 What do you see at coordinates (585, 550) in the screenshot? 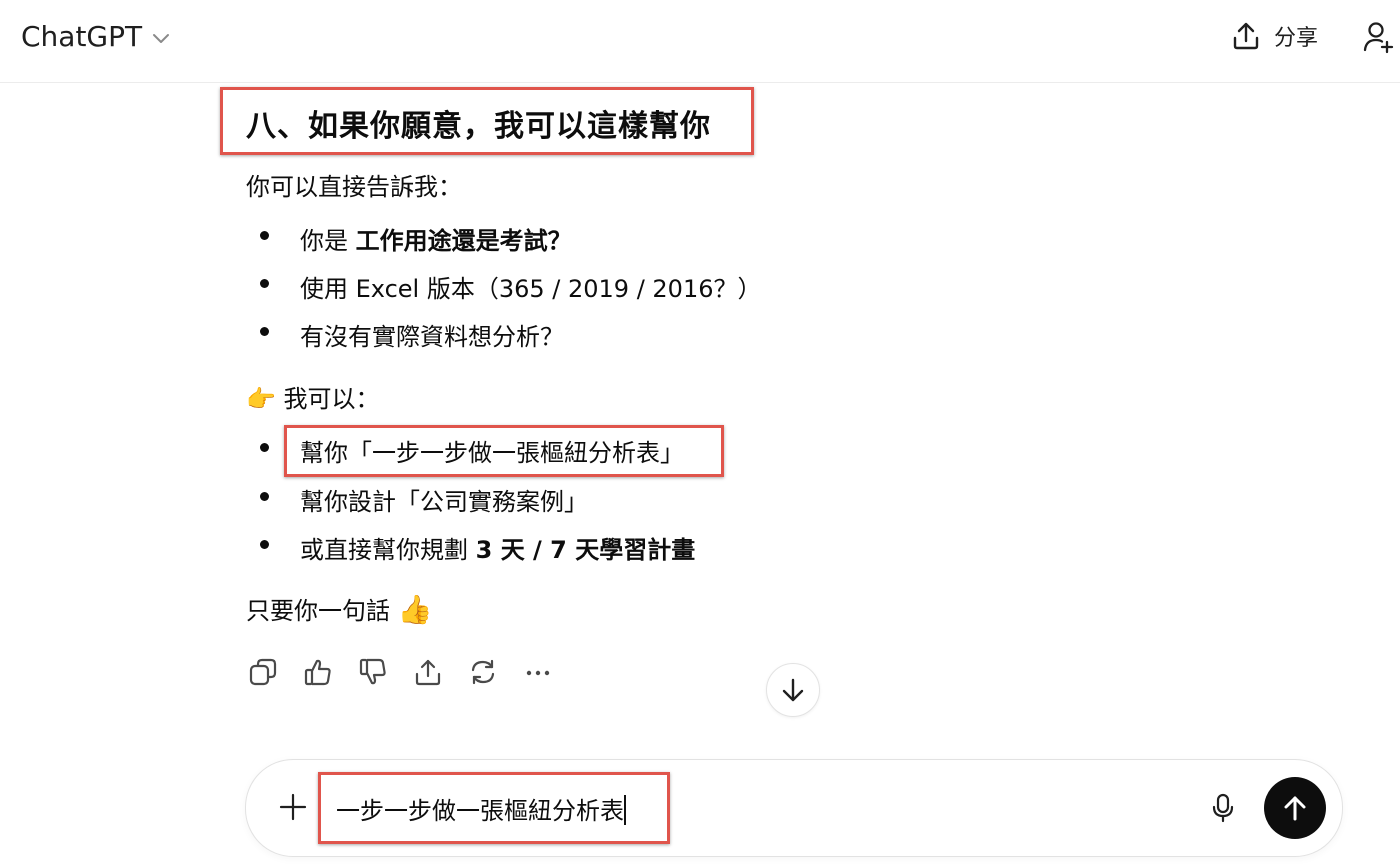
I see `list-item-bold-text: 3 天 / 7 天學習計畫` at bounding box center [585, 550].